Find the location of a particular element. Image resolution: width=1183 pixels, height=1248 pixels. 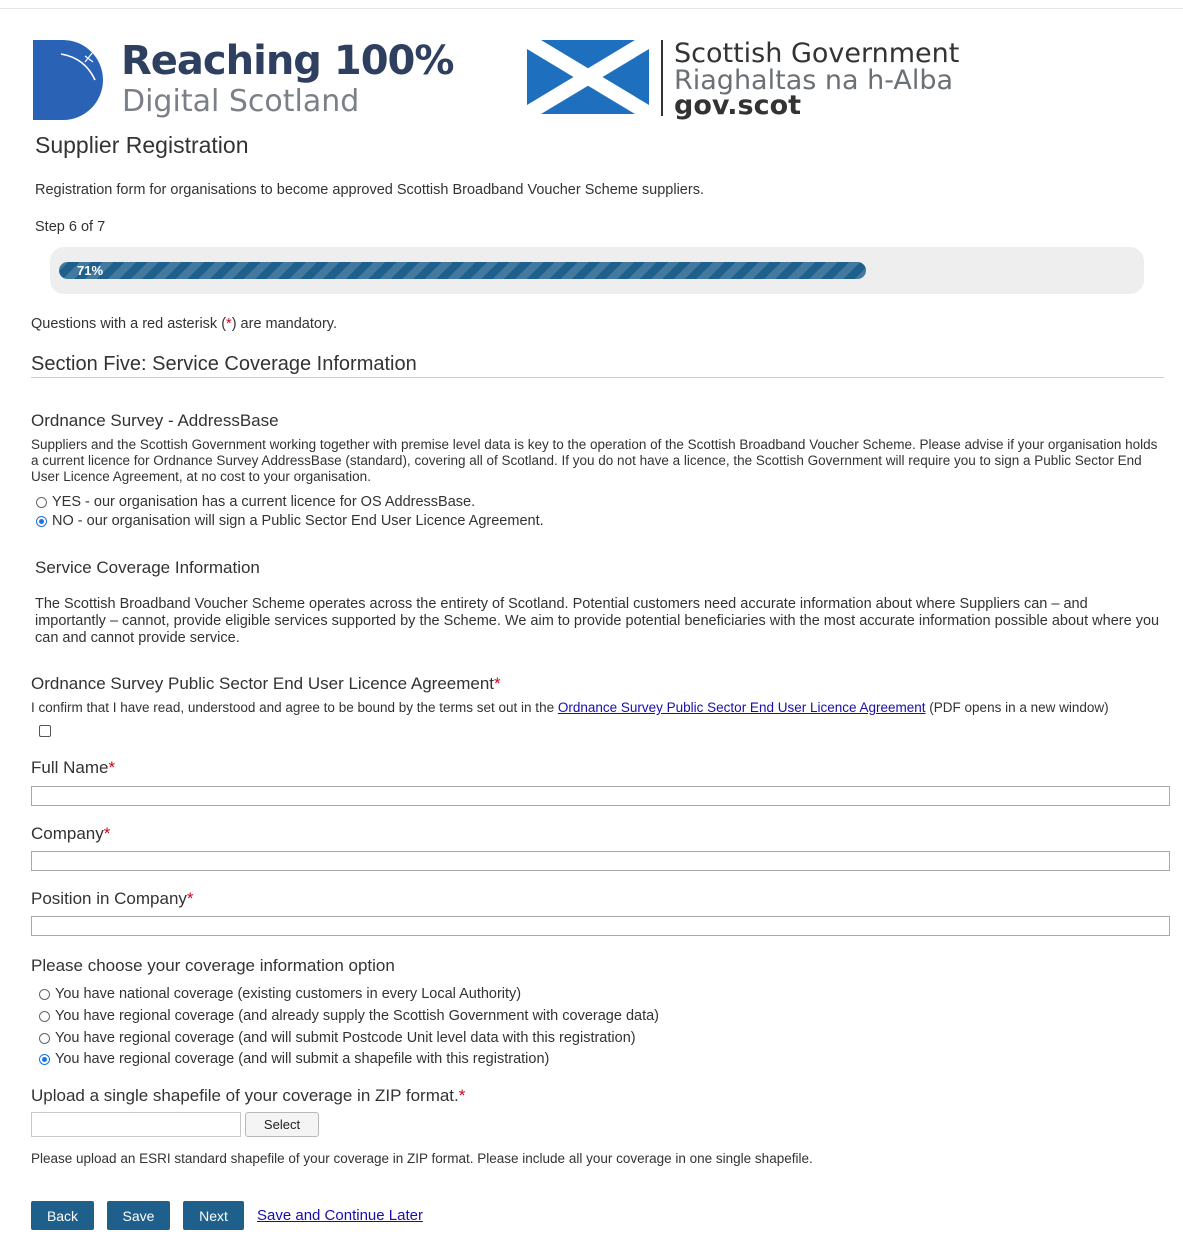

full-name-label: Full Name* is located at coordinates (73, 768).